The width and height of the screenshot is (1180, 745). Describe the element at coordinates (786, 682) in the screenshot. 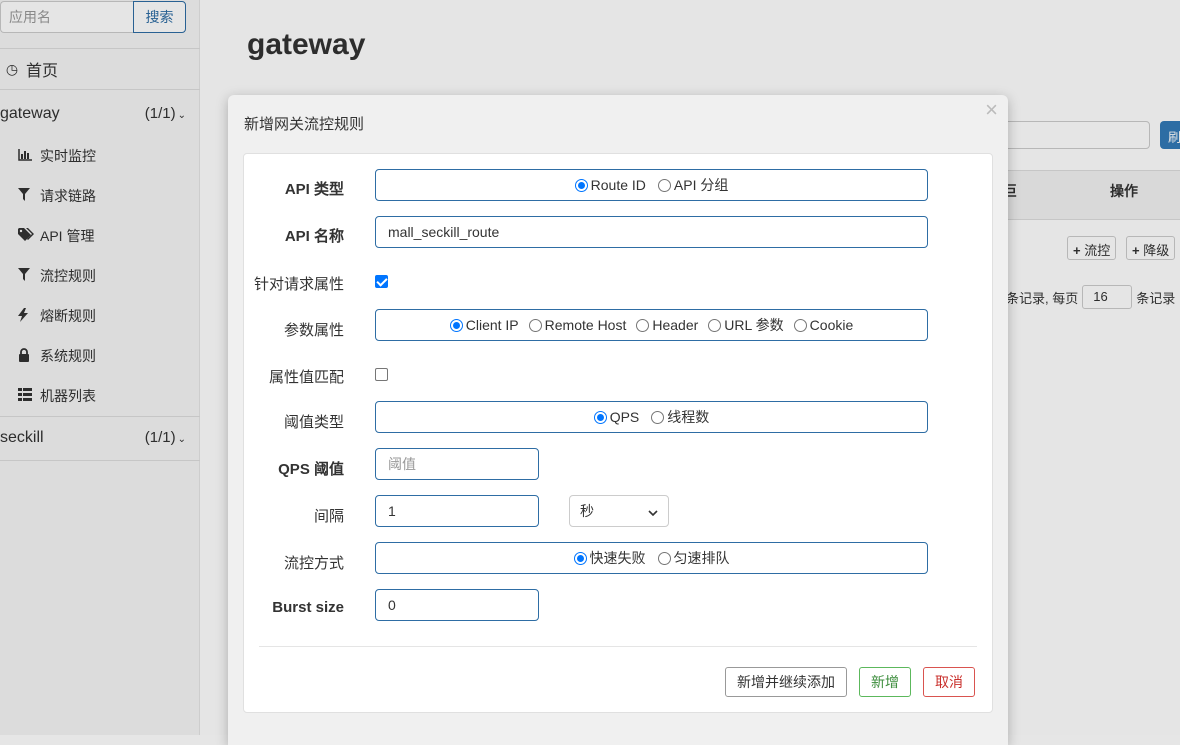

I see `add-and-continue-button: 新增并继续添加` at that location.